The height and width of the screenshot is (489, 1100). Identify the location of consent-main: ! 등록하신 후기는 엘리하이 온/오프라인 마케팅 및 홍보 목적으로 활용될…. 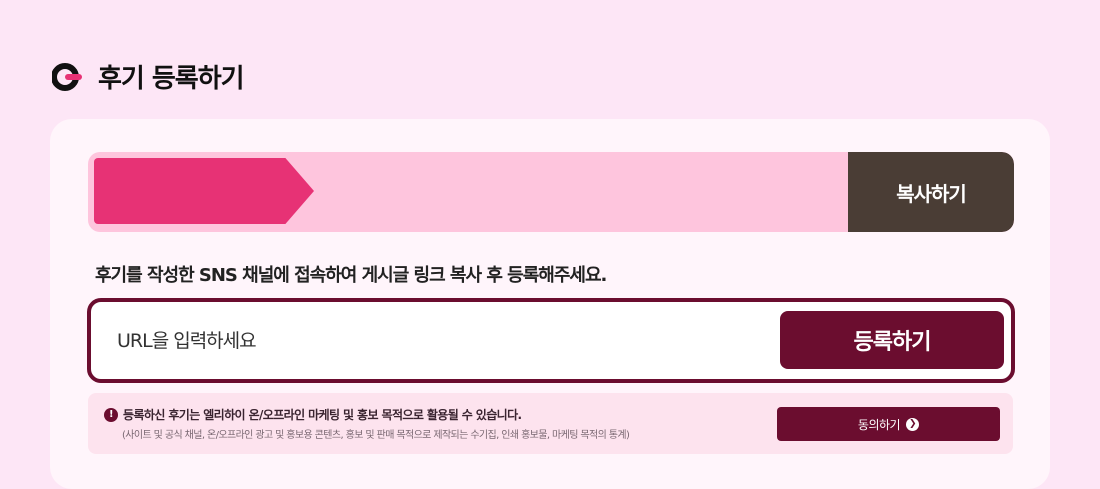
(313, 414).